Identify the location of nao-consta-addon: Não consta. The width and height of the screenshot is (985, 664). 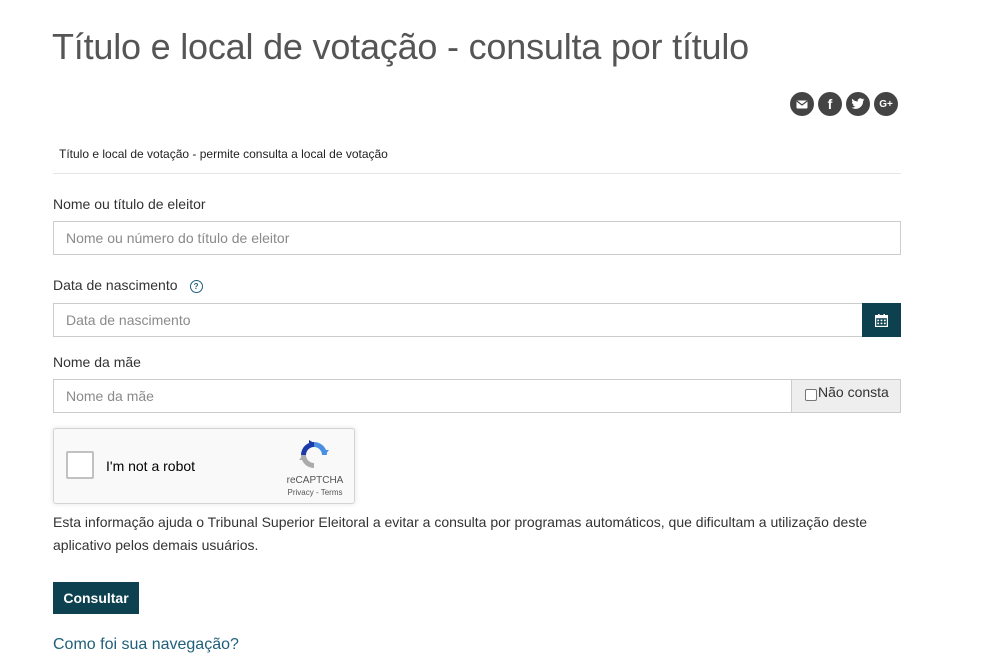
(846, 396).